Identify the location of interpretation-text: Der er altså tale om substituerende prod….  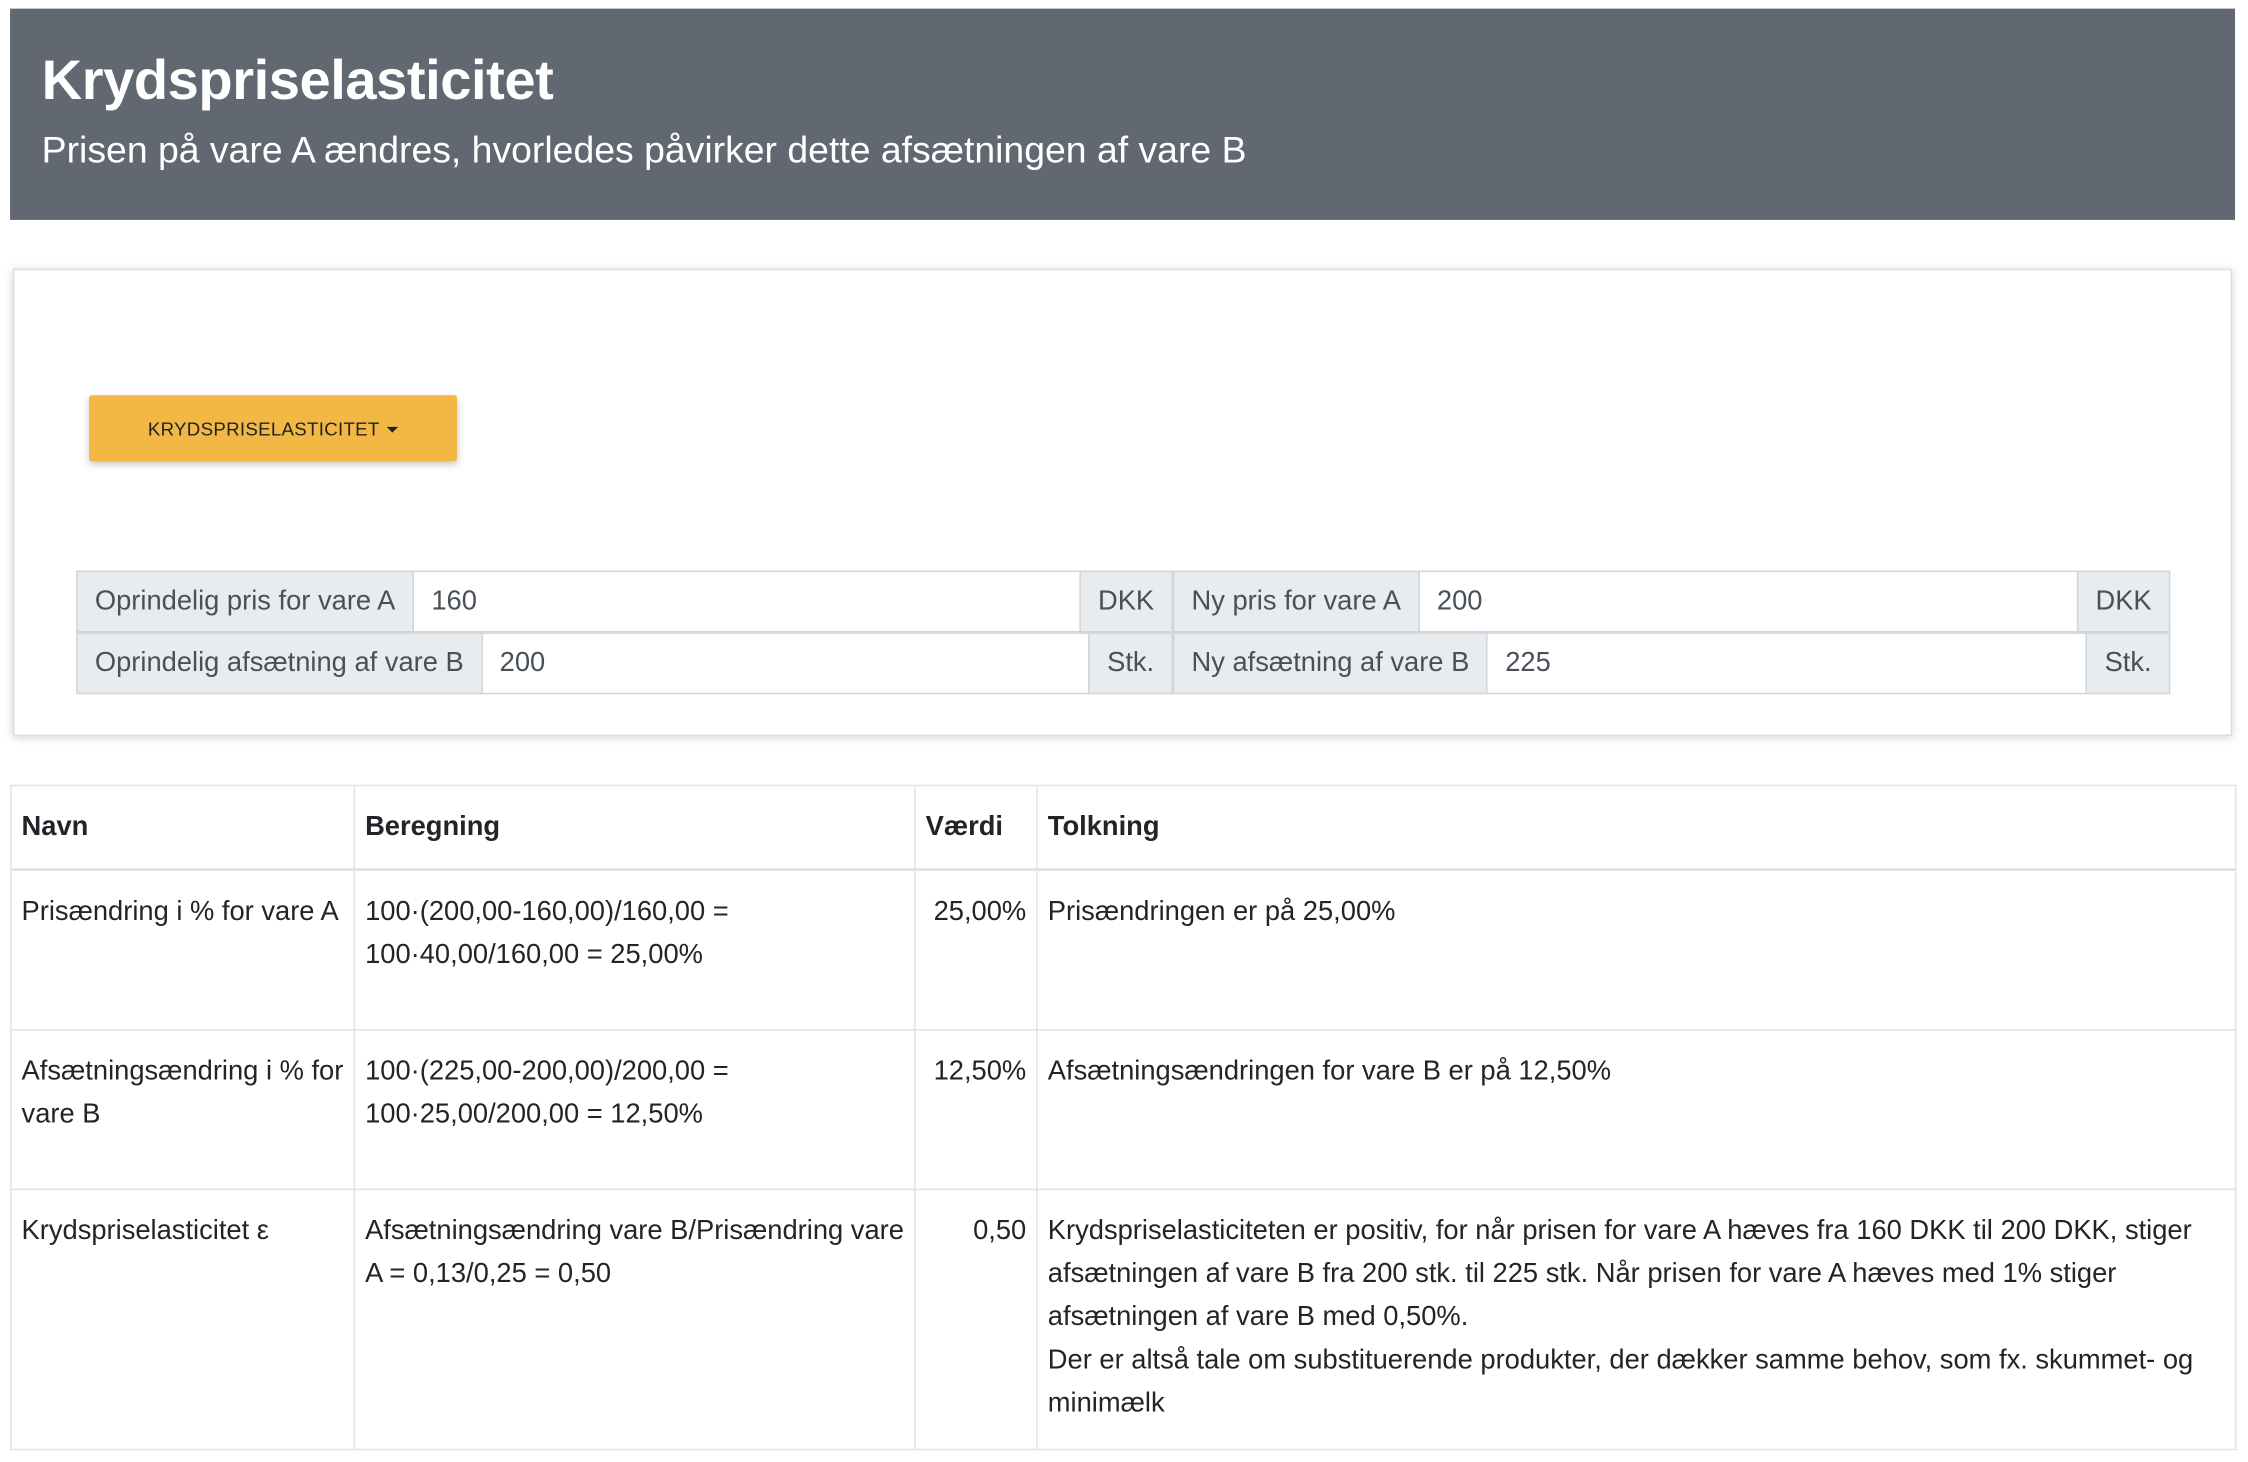
(1620, 1382).